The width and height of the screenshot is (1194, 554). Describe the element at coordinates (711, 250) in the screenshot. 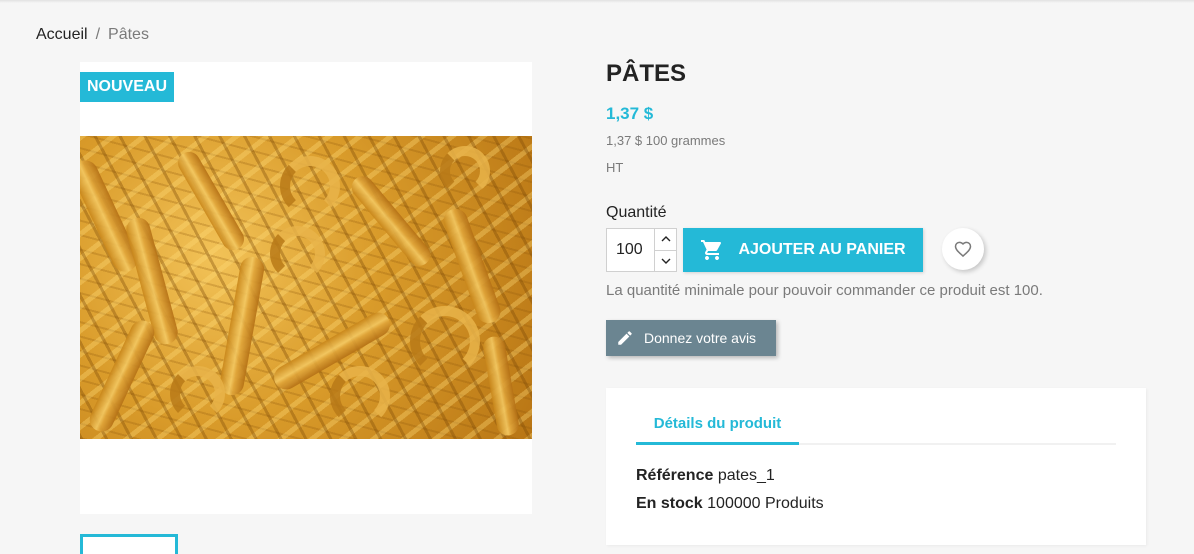

I see `shopping-cart-icon` at that location.